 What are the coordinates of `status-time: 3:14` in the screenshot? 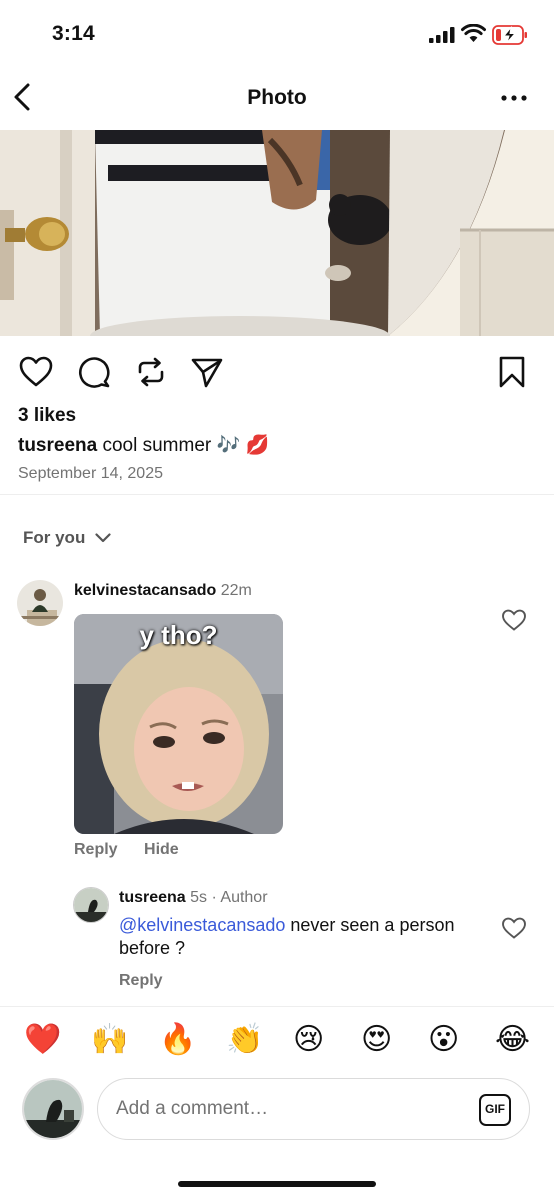 It's located at (73, 33).